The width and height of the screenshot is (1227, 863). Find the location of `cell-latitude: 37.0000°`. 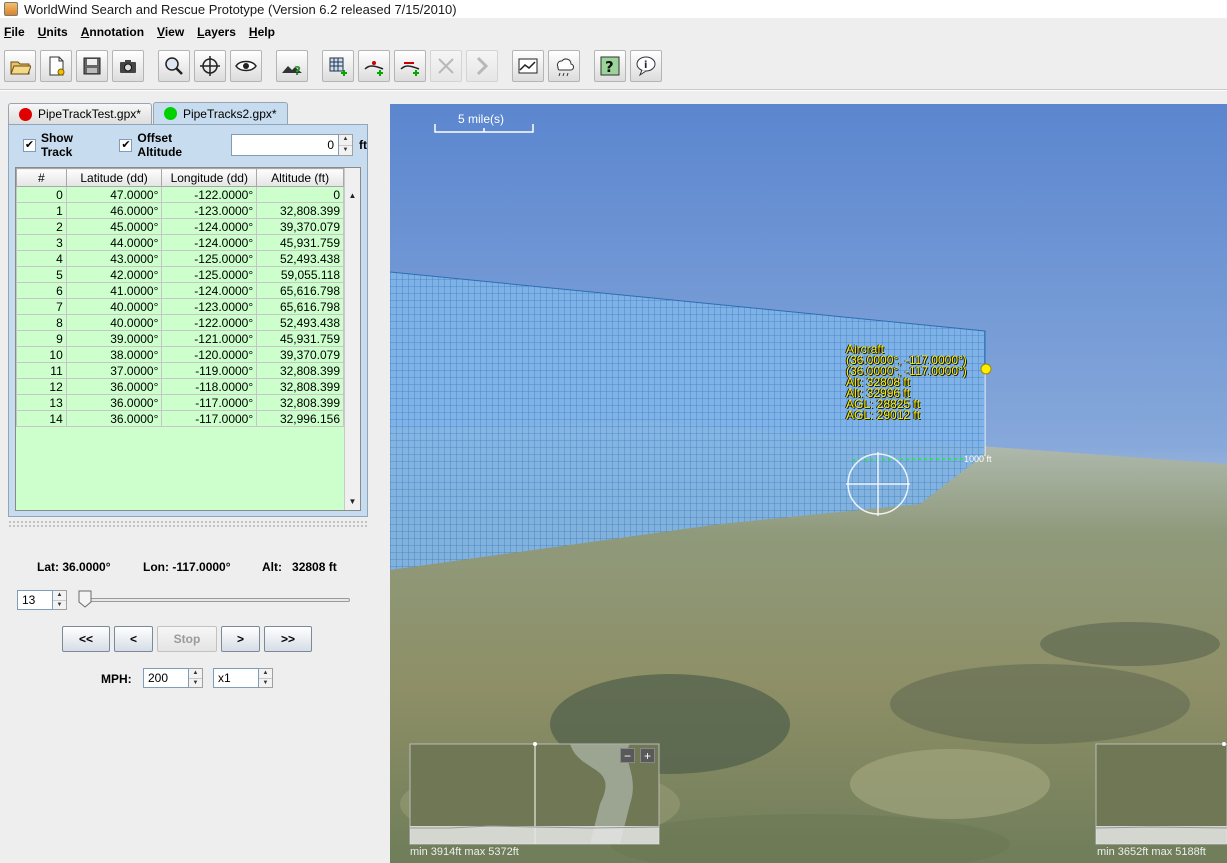

cell-latitude: 37.0000° is located at coordinates (114, 370).